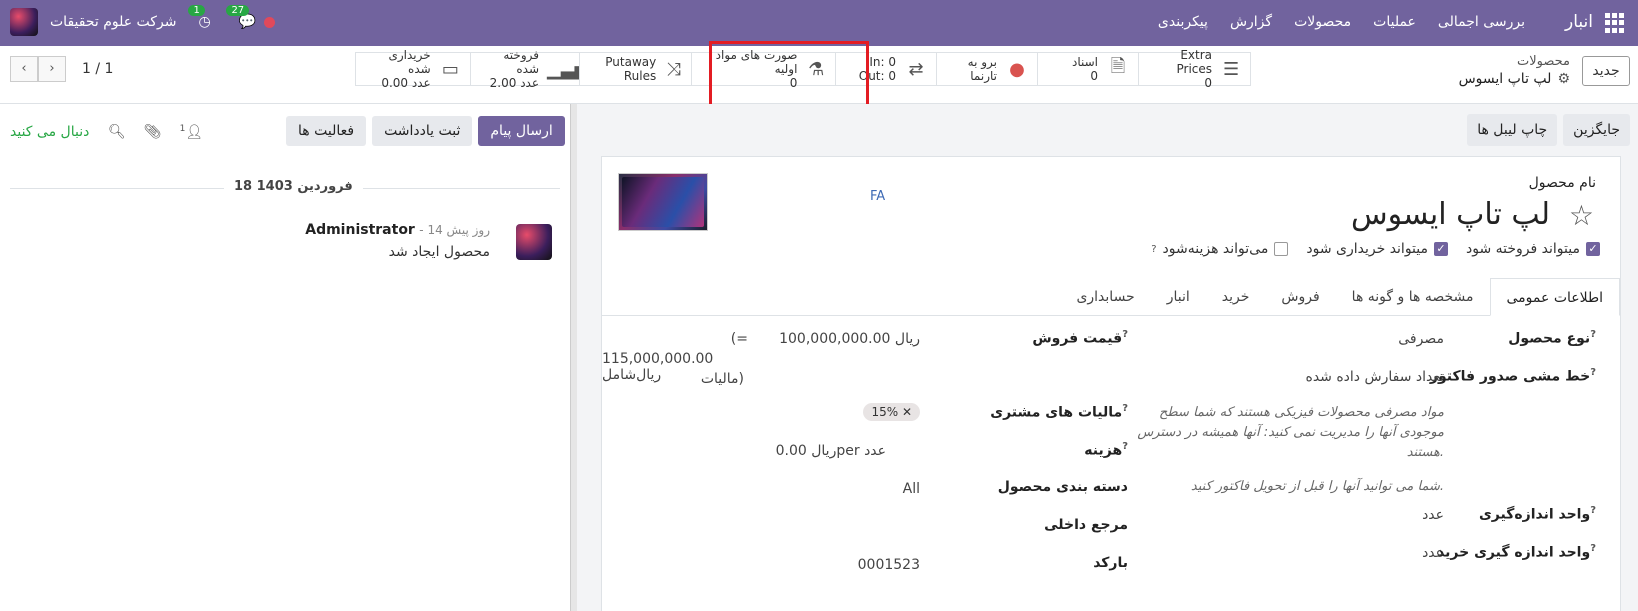  I want to click on checkbox-label: میتواند فروخته شود, so click(1523, 249).